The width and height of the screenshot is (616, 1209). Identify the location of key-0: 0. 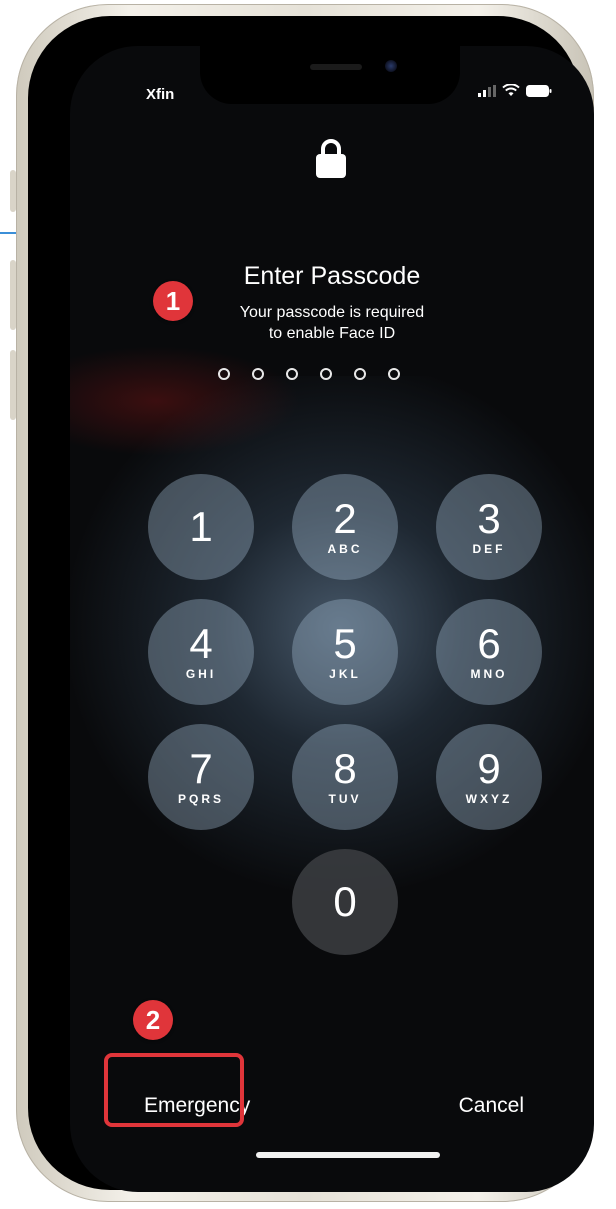
(345, 902).